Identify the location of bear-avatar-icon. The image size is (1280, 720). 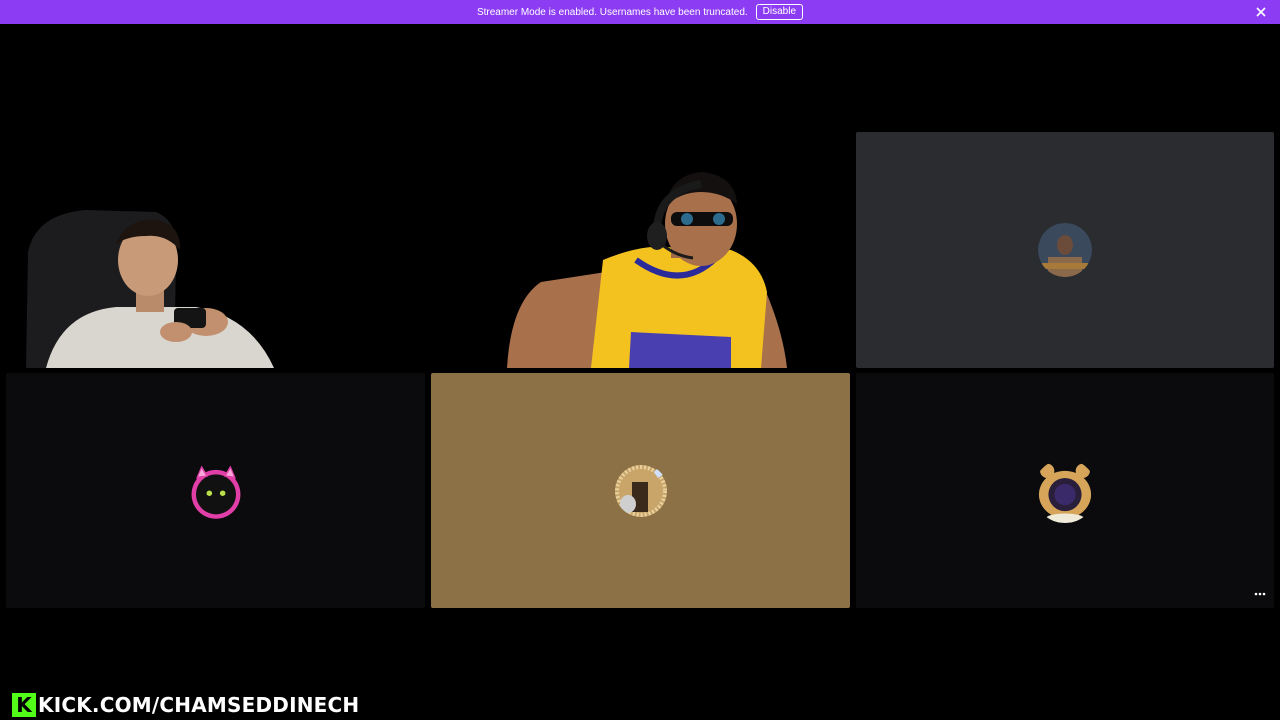
(1065, 493).